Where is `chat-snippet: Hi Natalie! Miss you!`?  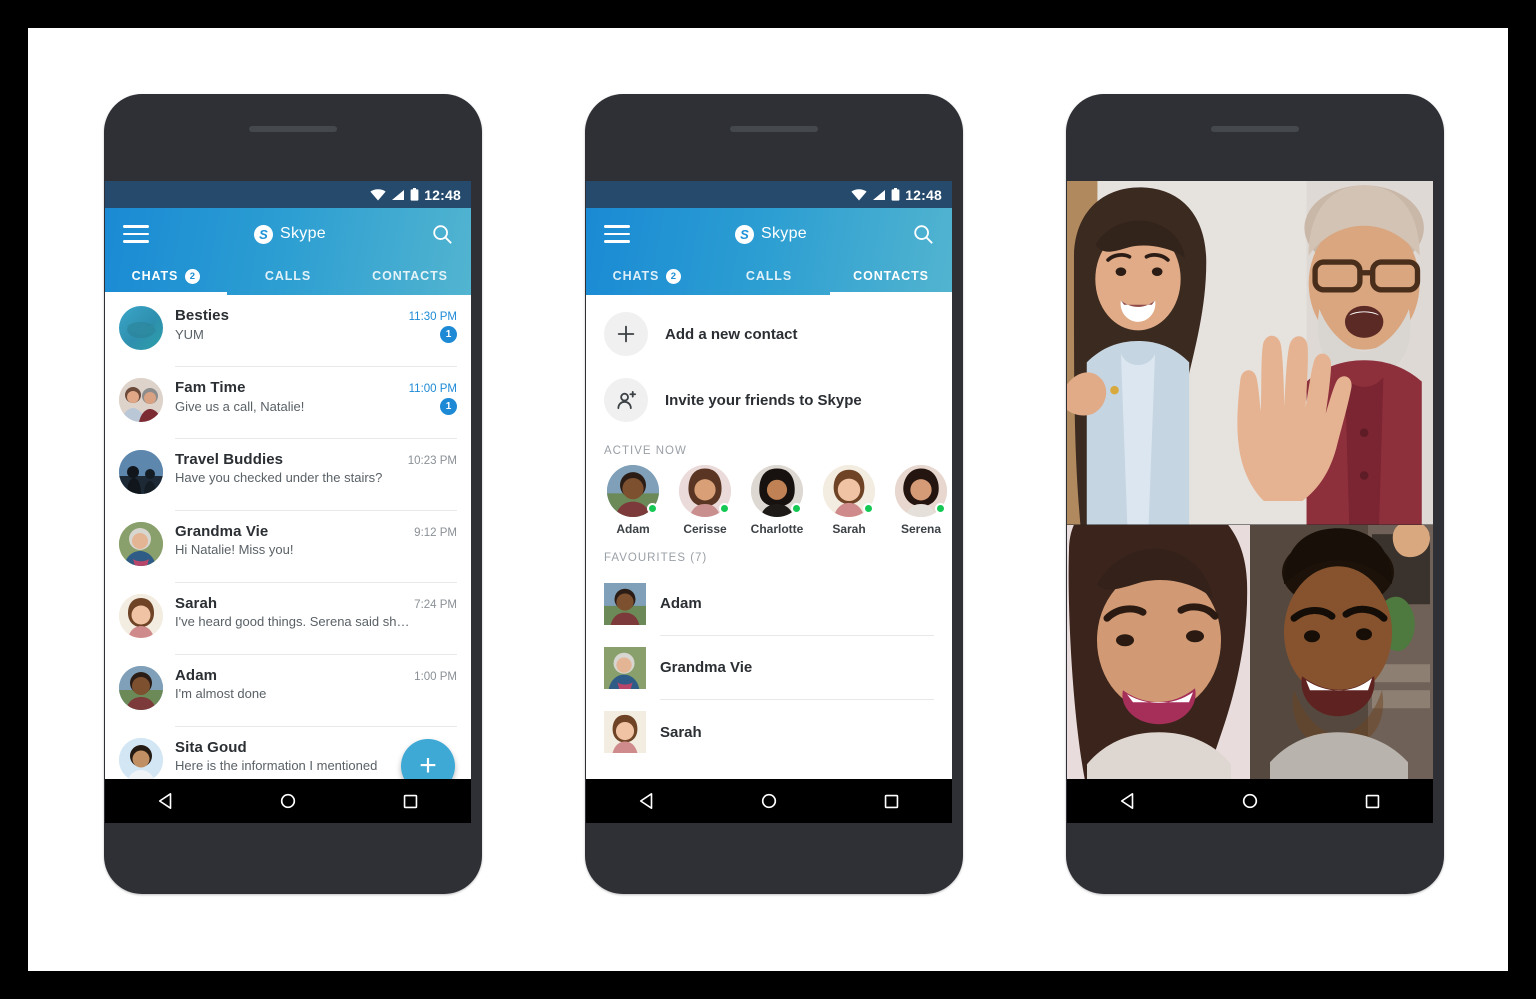
chat-snippet: Hi Natalie! Miss you! is located at coordinates (234, 549).